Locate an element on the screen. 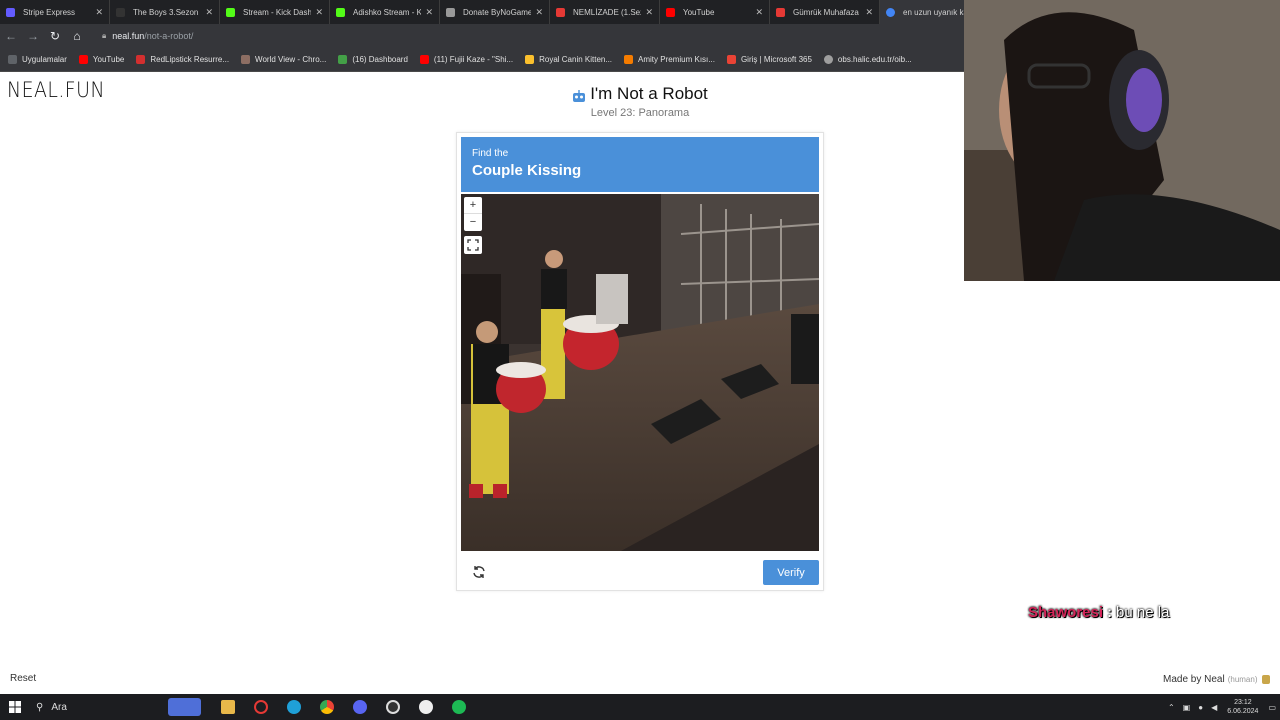  webcam-image is located at coordinates (1122, 140).